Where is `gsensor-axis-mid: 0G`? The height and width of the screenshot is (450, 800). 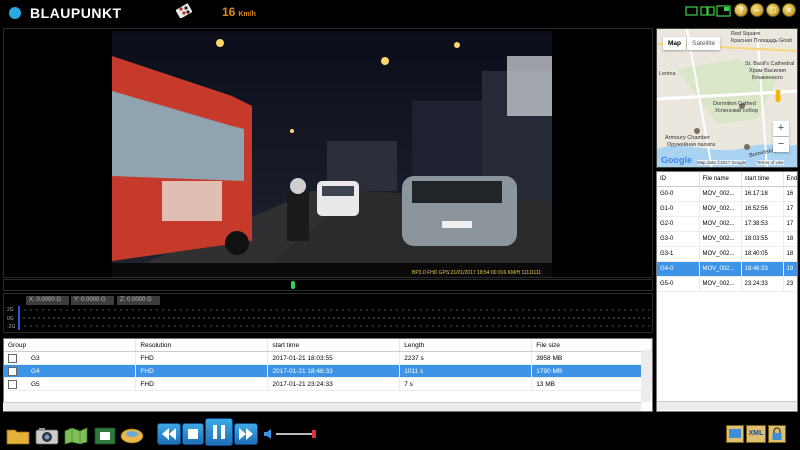
gsensor-axis-mid: 0G is located at coordinates (10, 319).